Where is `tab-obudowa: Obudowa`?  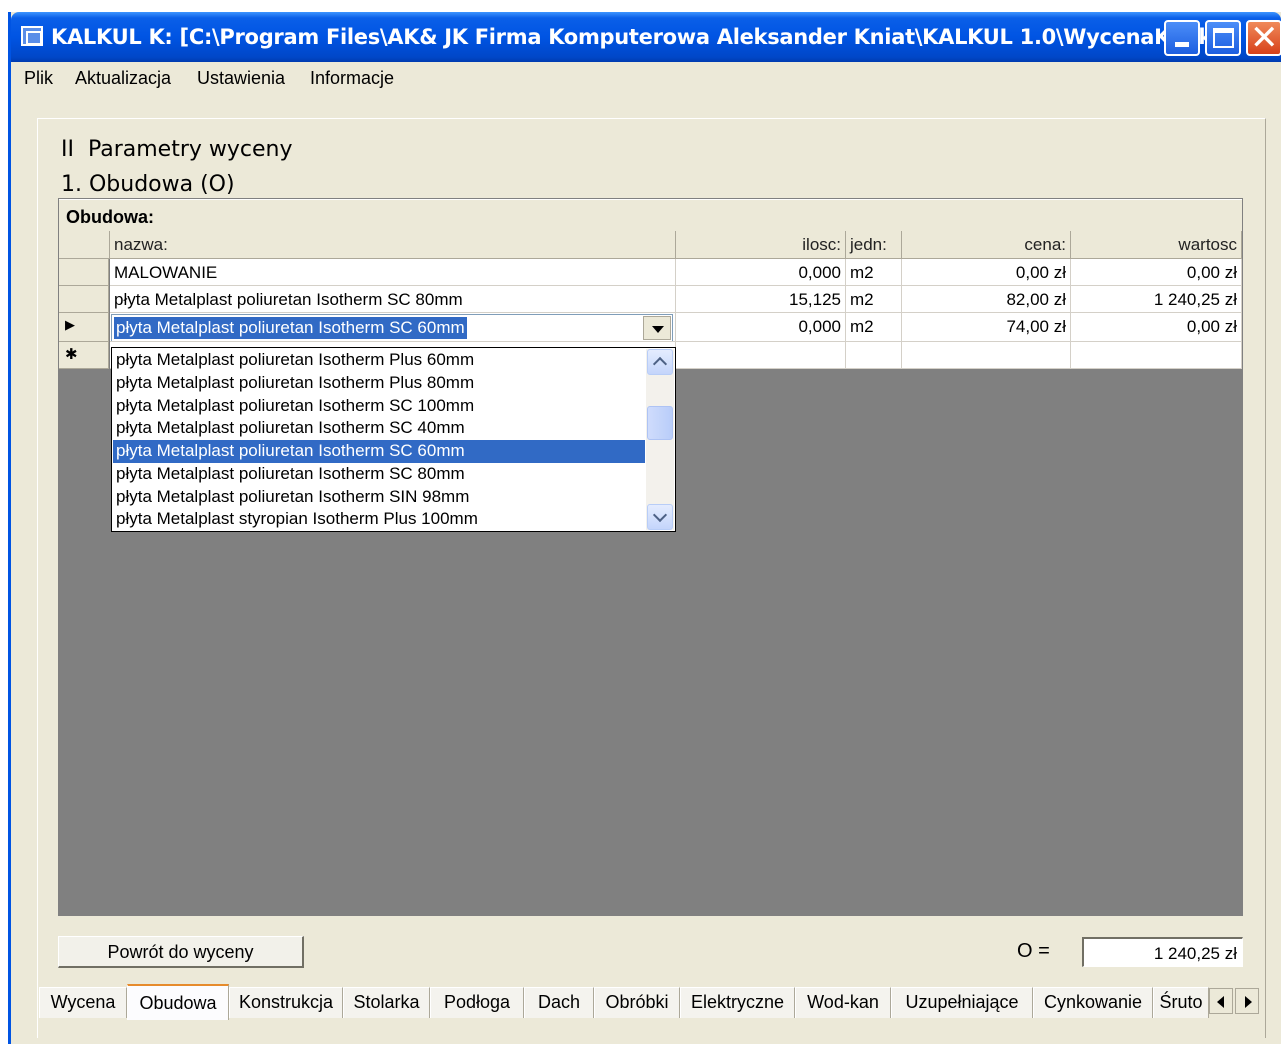
tab-obudowa: Obudowa is located at coordinates (178, 1002).